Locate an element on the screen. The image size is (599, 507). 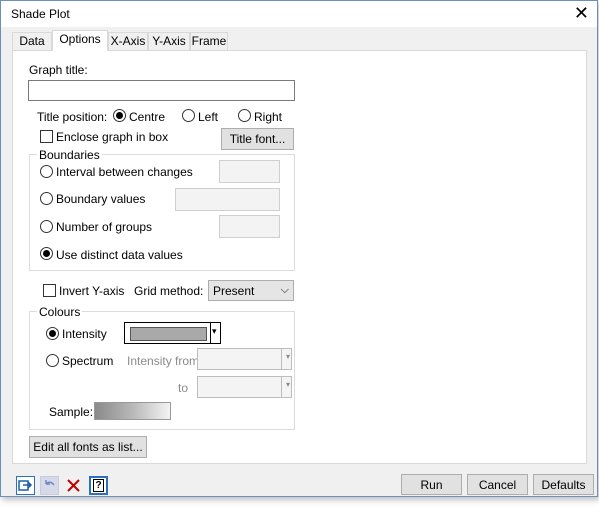
help-glyph: ? is located at coordinates (98, 485).